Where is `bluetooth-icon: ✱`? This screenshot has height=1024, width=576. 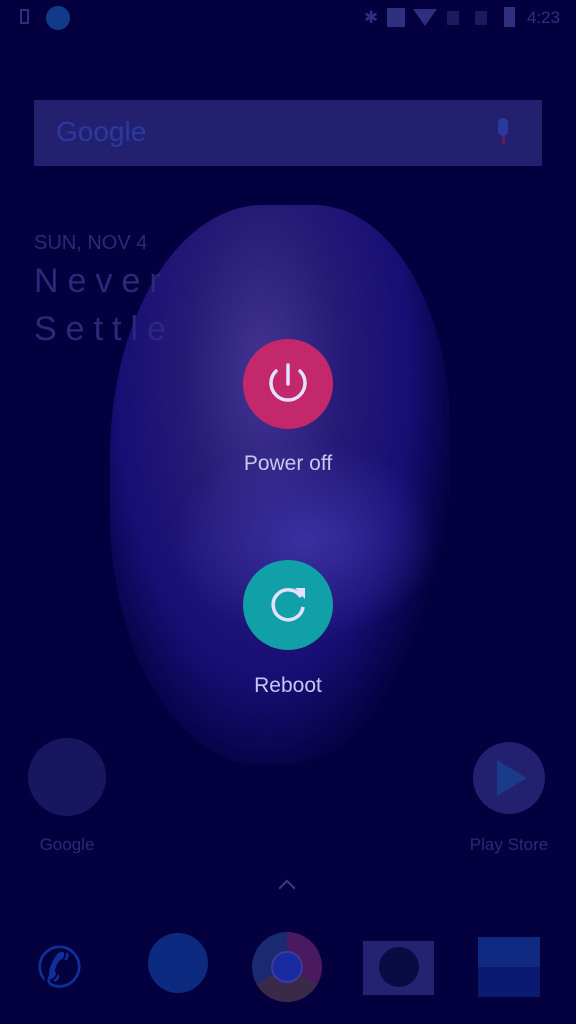 bluetooth-icon: ✱ is located at coordinates (371, 17).